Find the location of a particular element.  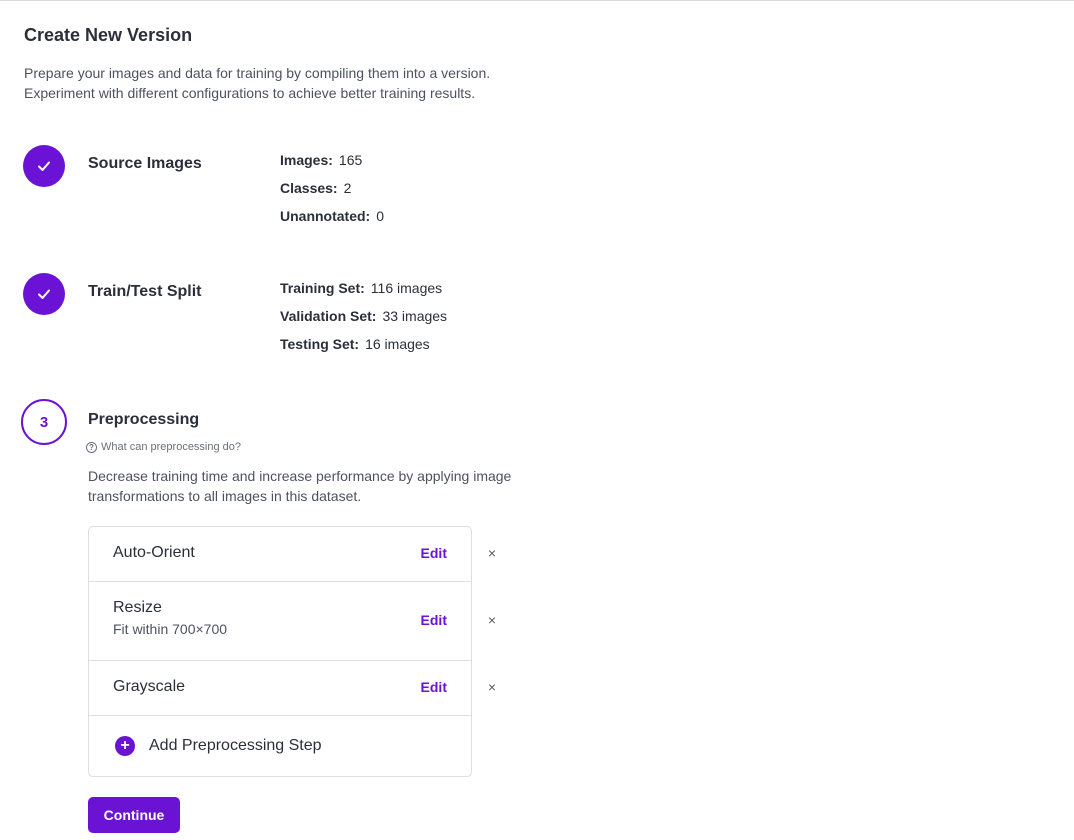

edit-resize-button: Edit is located at coordinates (434, 620).